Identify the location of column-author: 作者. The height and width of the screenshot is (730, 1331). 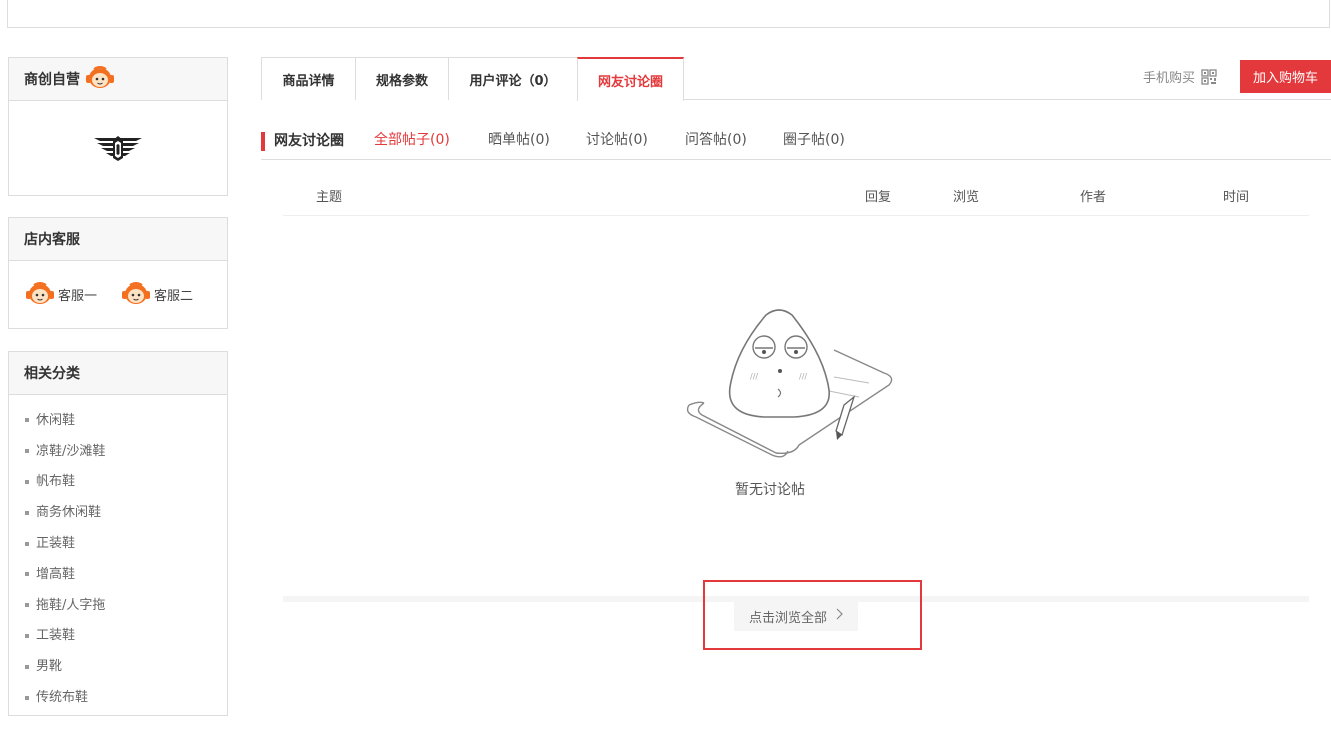
(1093, 197).